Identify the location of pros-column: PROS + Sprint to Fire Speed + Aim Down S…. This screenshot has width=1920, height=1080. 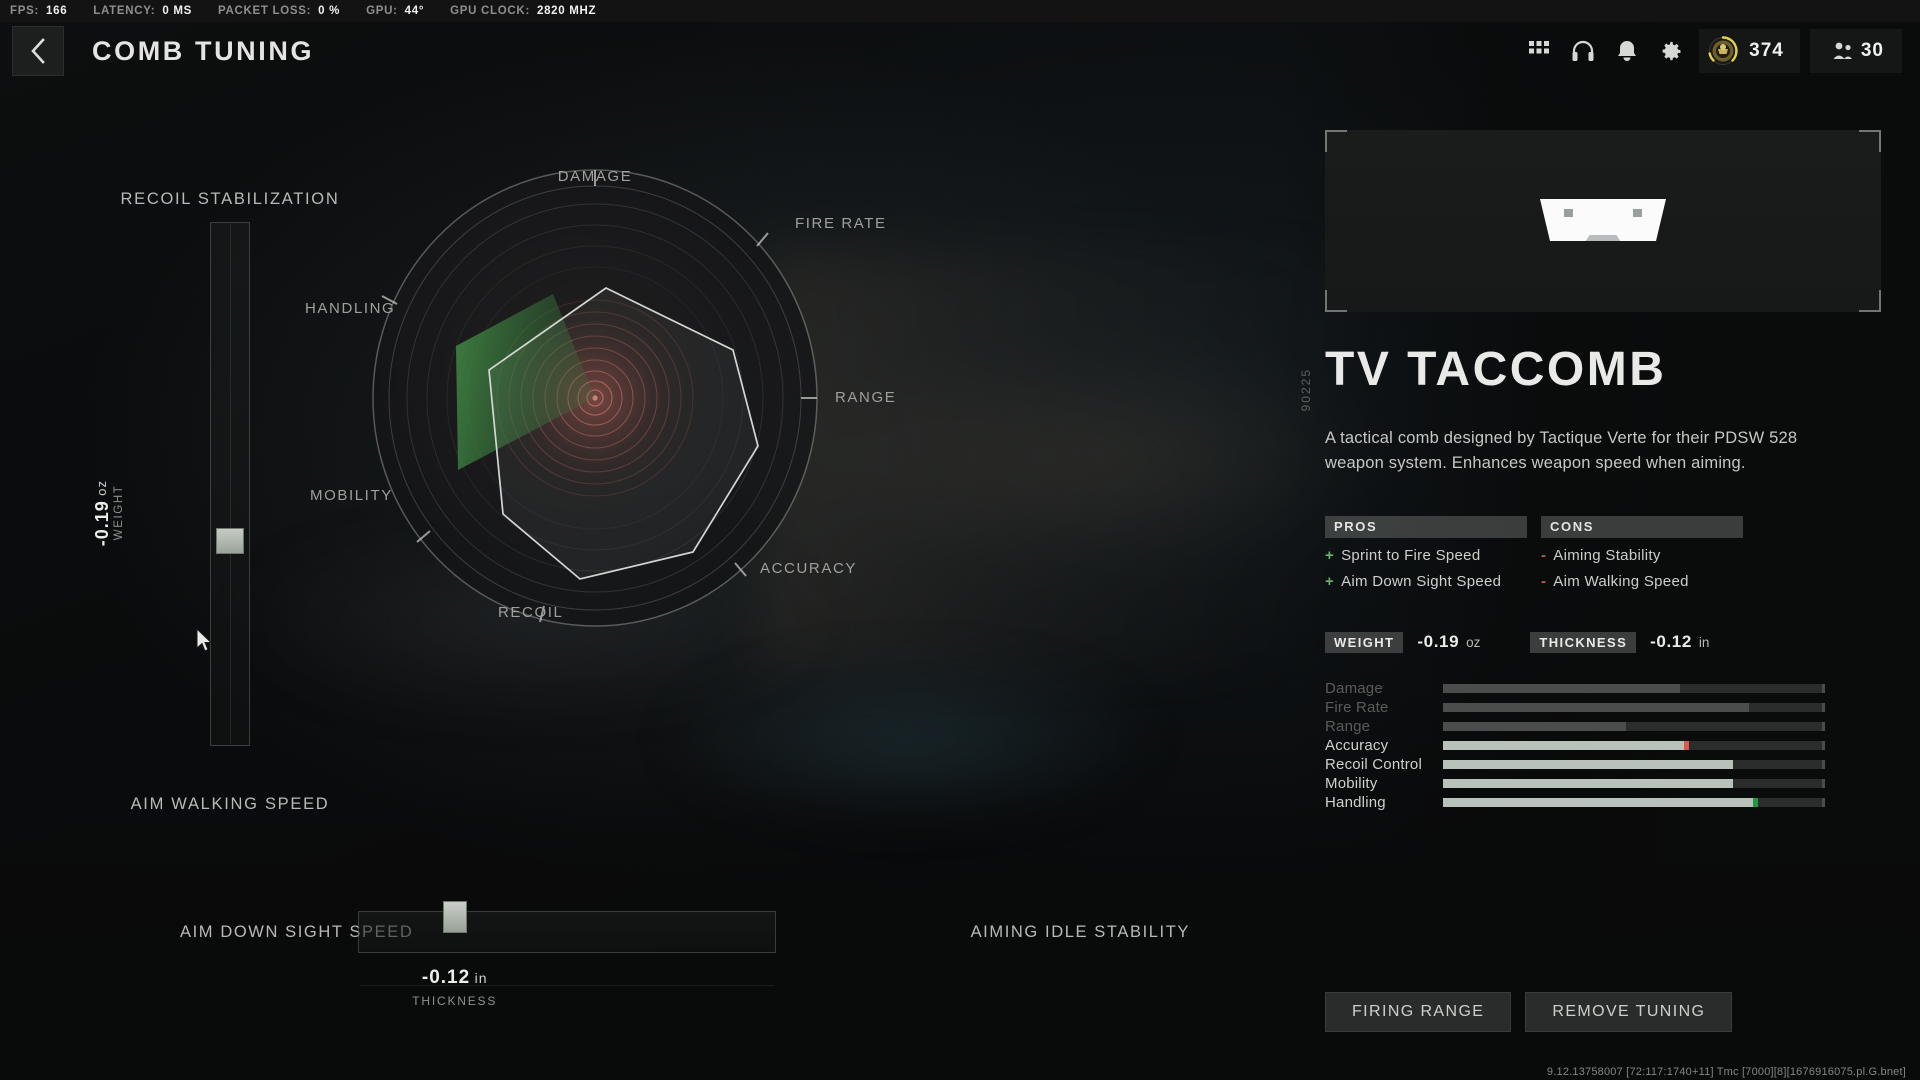
(1426, 552).